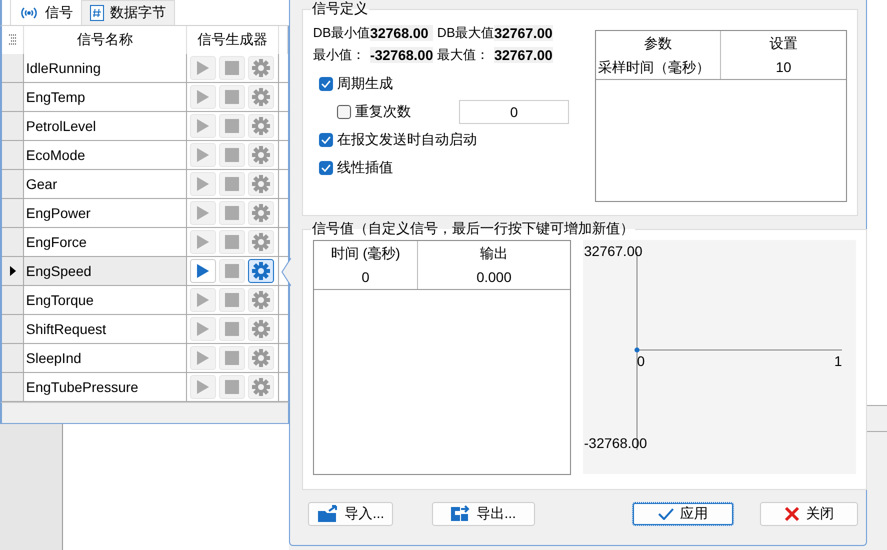  Describe the element at coordinates (613, 251) in the screenshot. I see `axis-tick-label: 32767.00` at that location.